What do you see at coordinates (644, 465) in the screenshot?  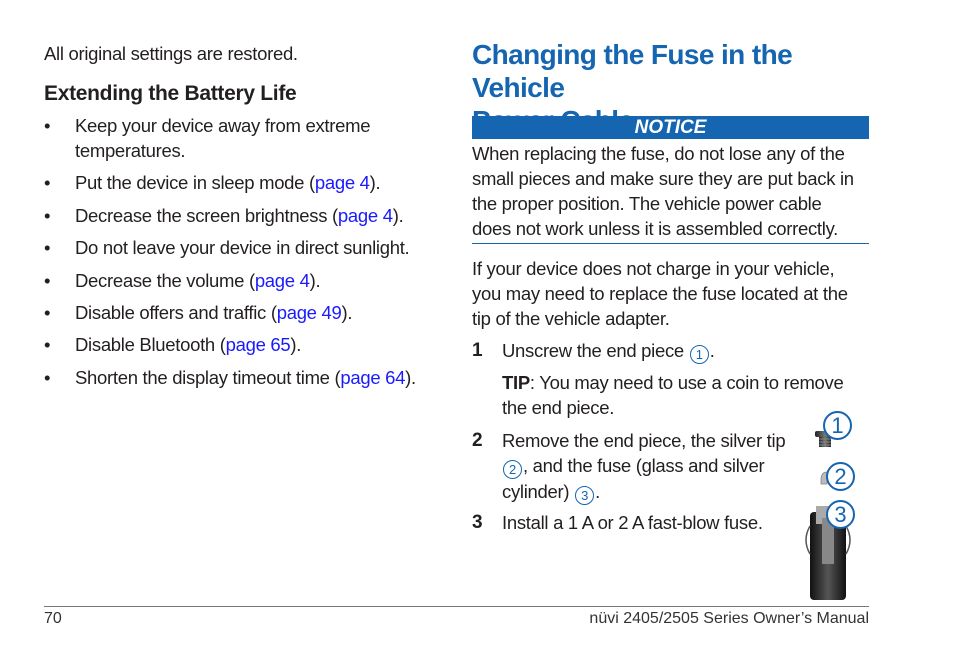 I see `step-text-content: , and the fuse (glass and silver` at bounding box center [644, 465].